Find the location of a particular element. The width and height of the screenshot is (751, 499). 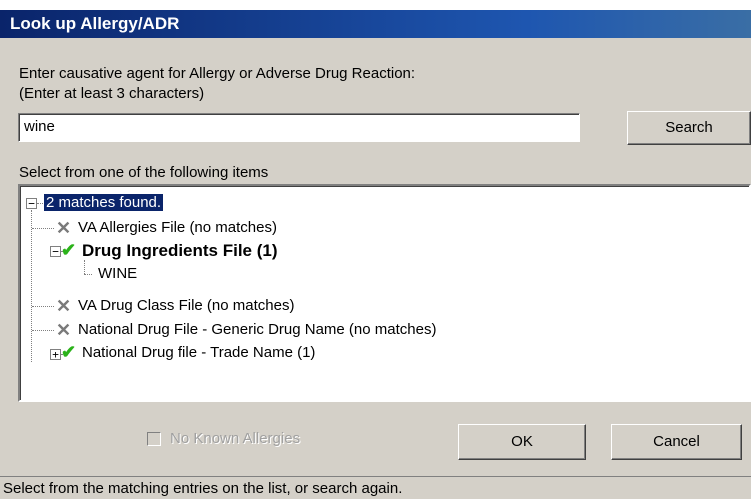

cancel-button: Cancel is located at coordinates (676, 442).